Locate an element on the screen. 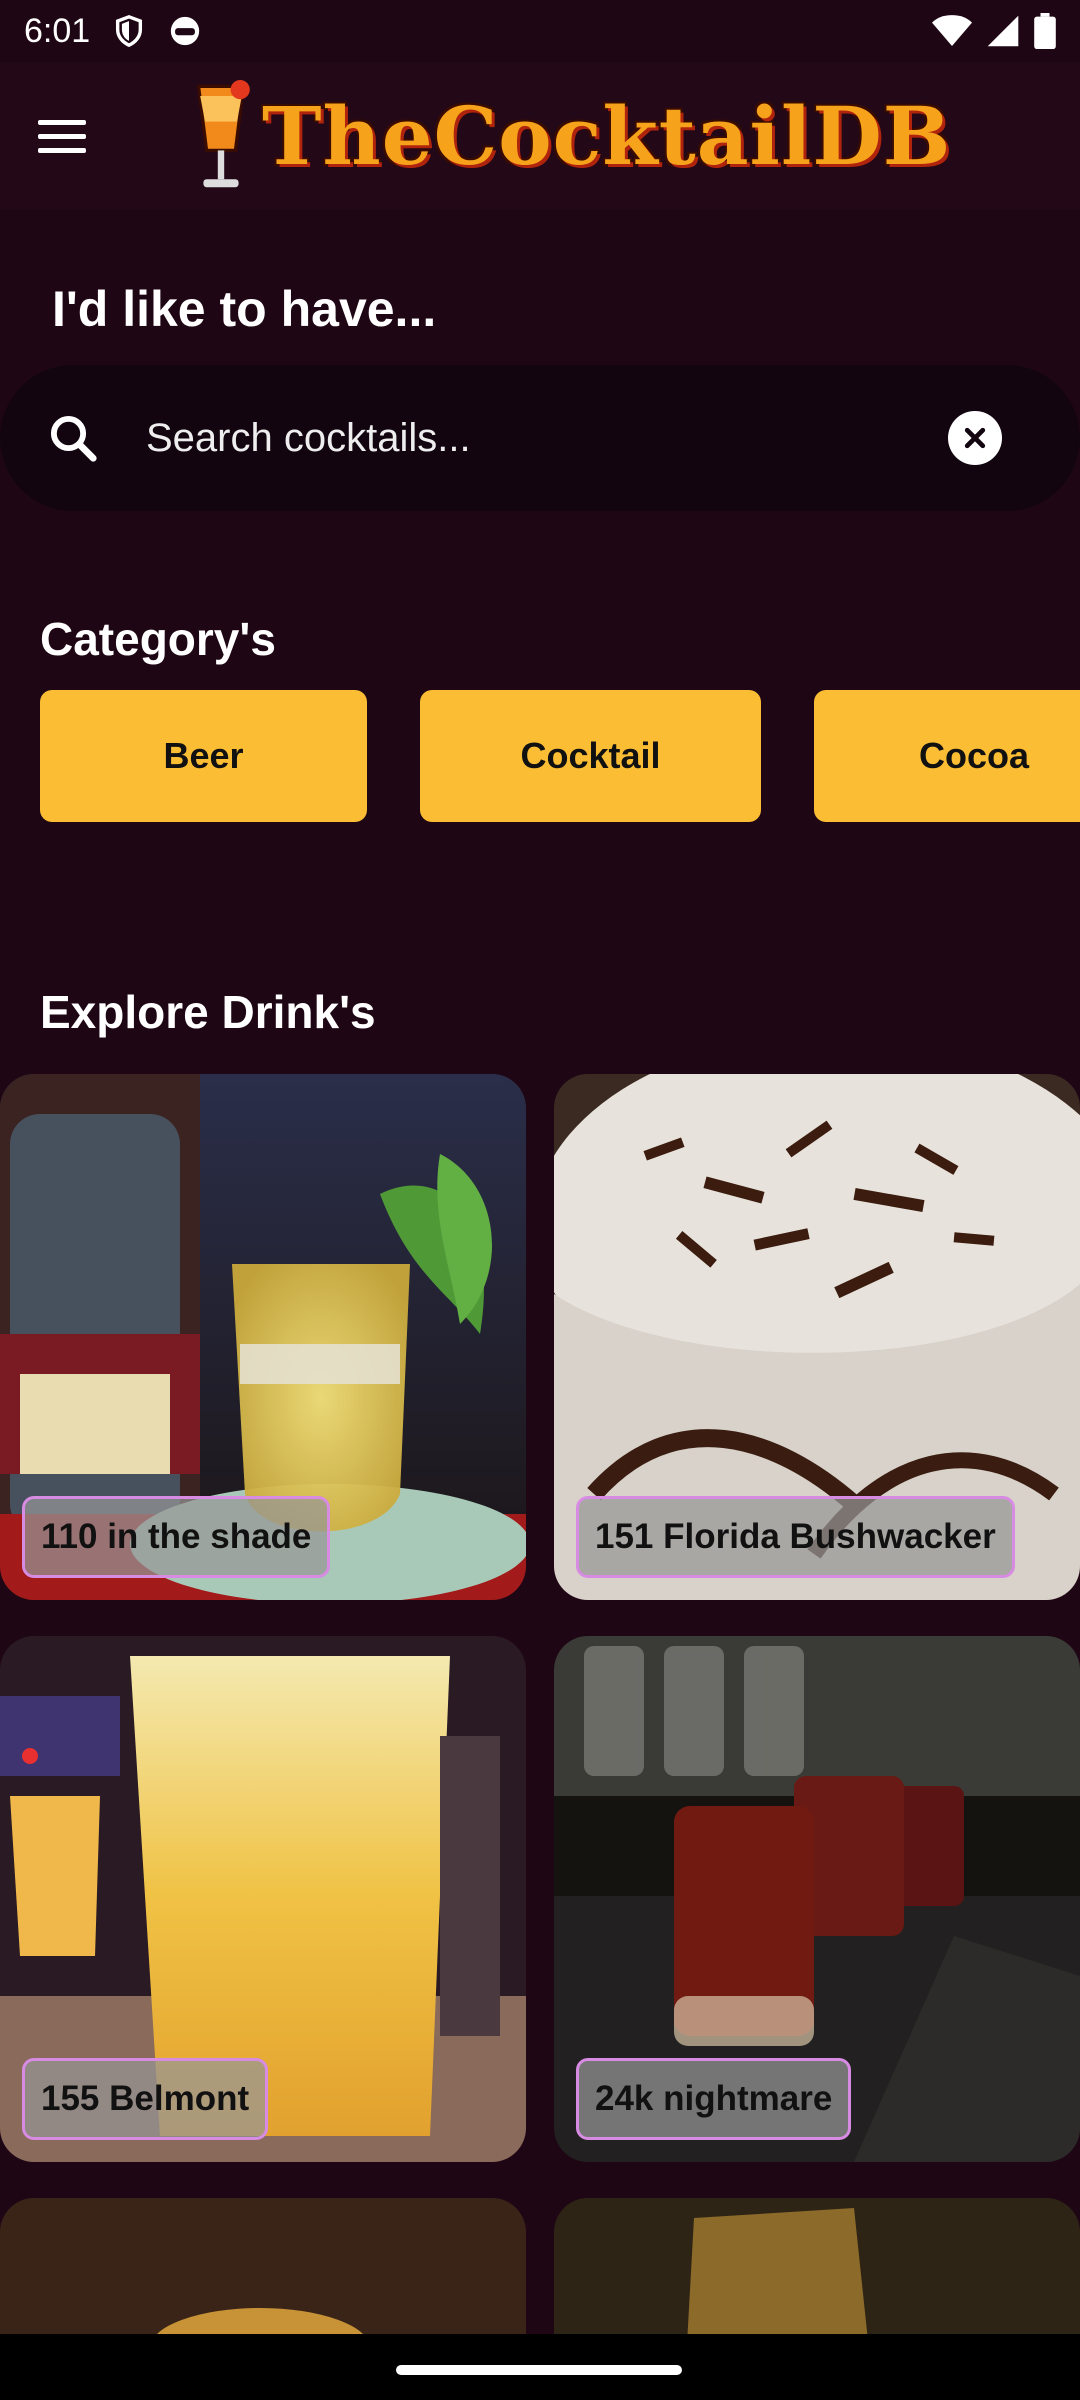 This screenshot has height=2400, width=1080. shield-icon is located at coordinates (129, 31).